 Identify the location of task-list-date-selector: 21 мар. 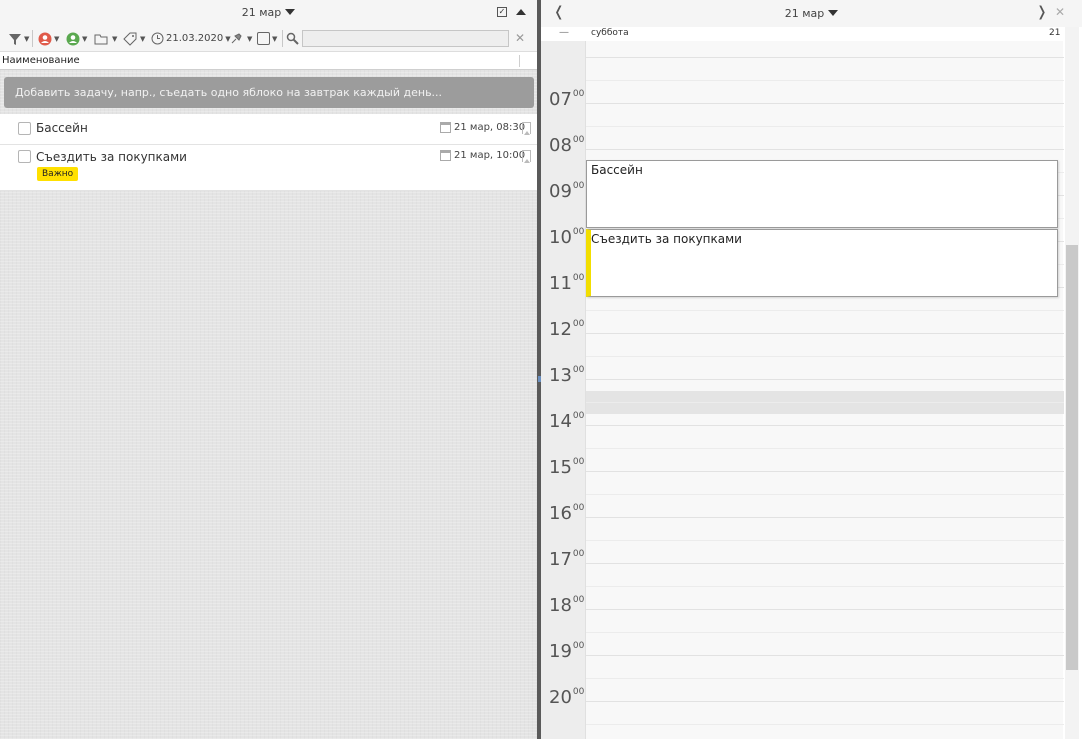
(268, 12).